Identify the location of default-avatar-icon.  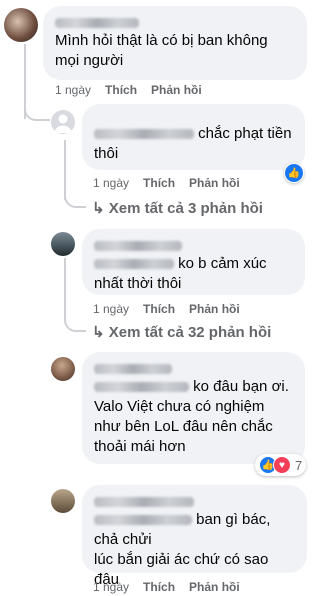
(63, 122).